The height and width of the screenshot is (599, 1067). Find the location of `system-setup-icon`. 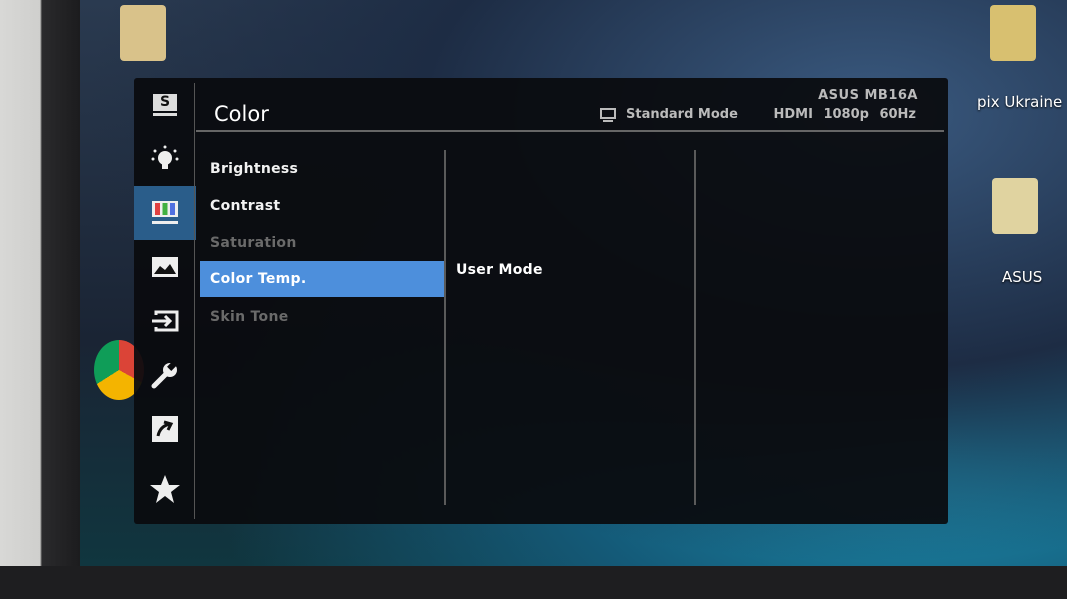

system-setup-icon is located at coordinates (164, 375).